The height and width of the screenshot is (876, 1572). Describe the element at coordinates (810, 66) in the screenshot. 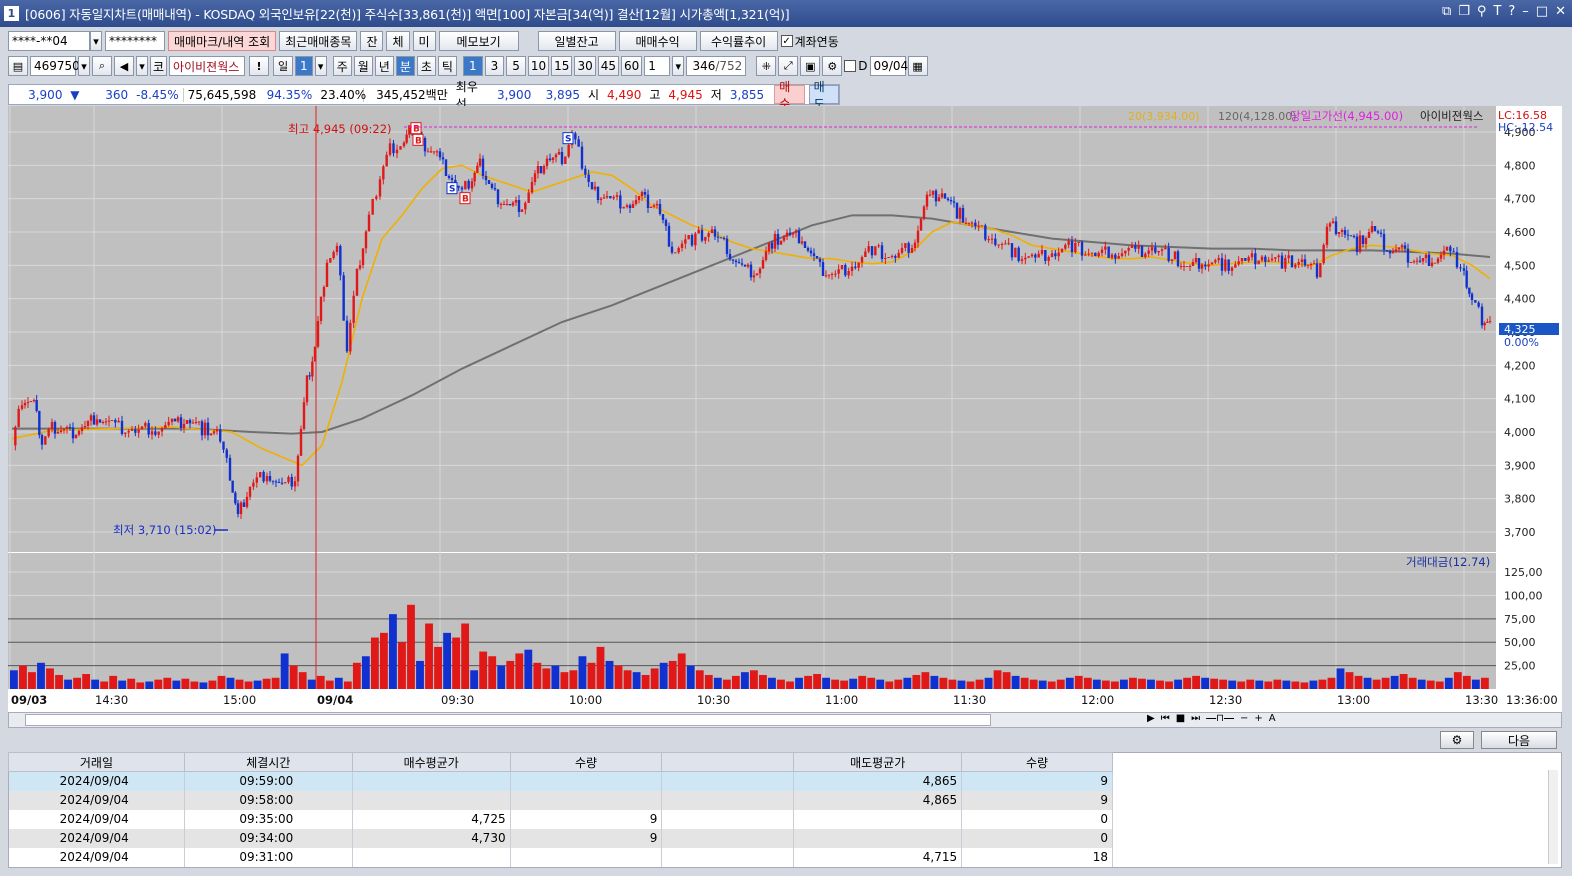

I see `save-icon: ▣` at that location.